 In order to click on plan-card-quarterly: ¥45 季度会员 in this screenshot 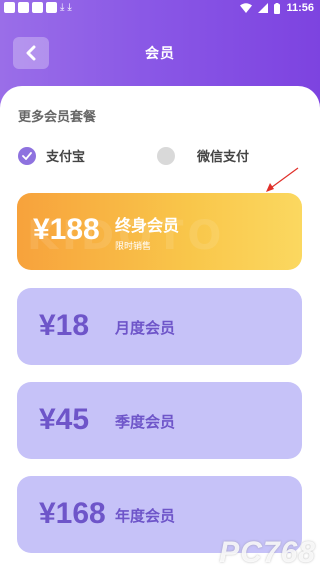, I will do `click(159, 420)`.